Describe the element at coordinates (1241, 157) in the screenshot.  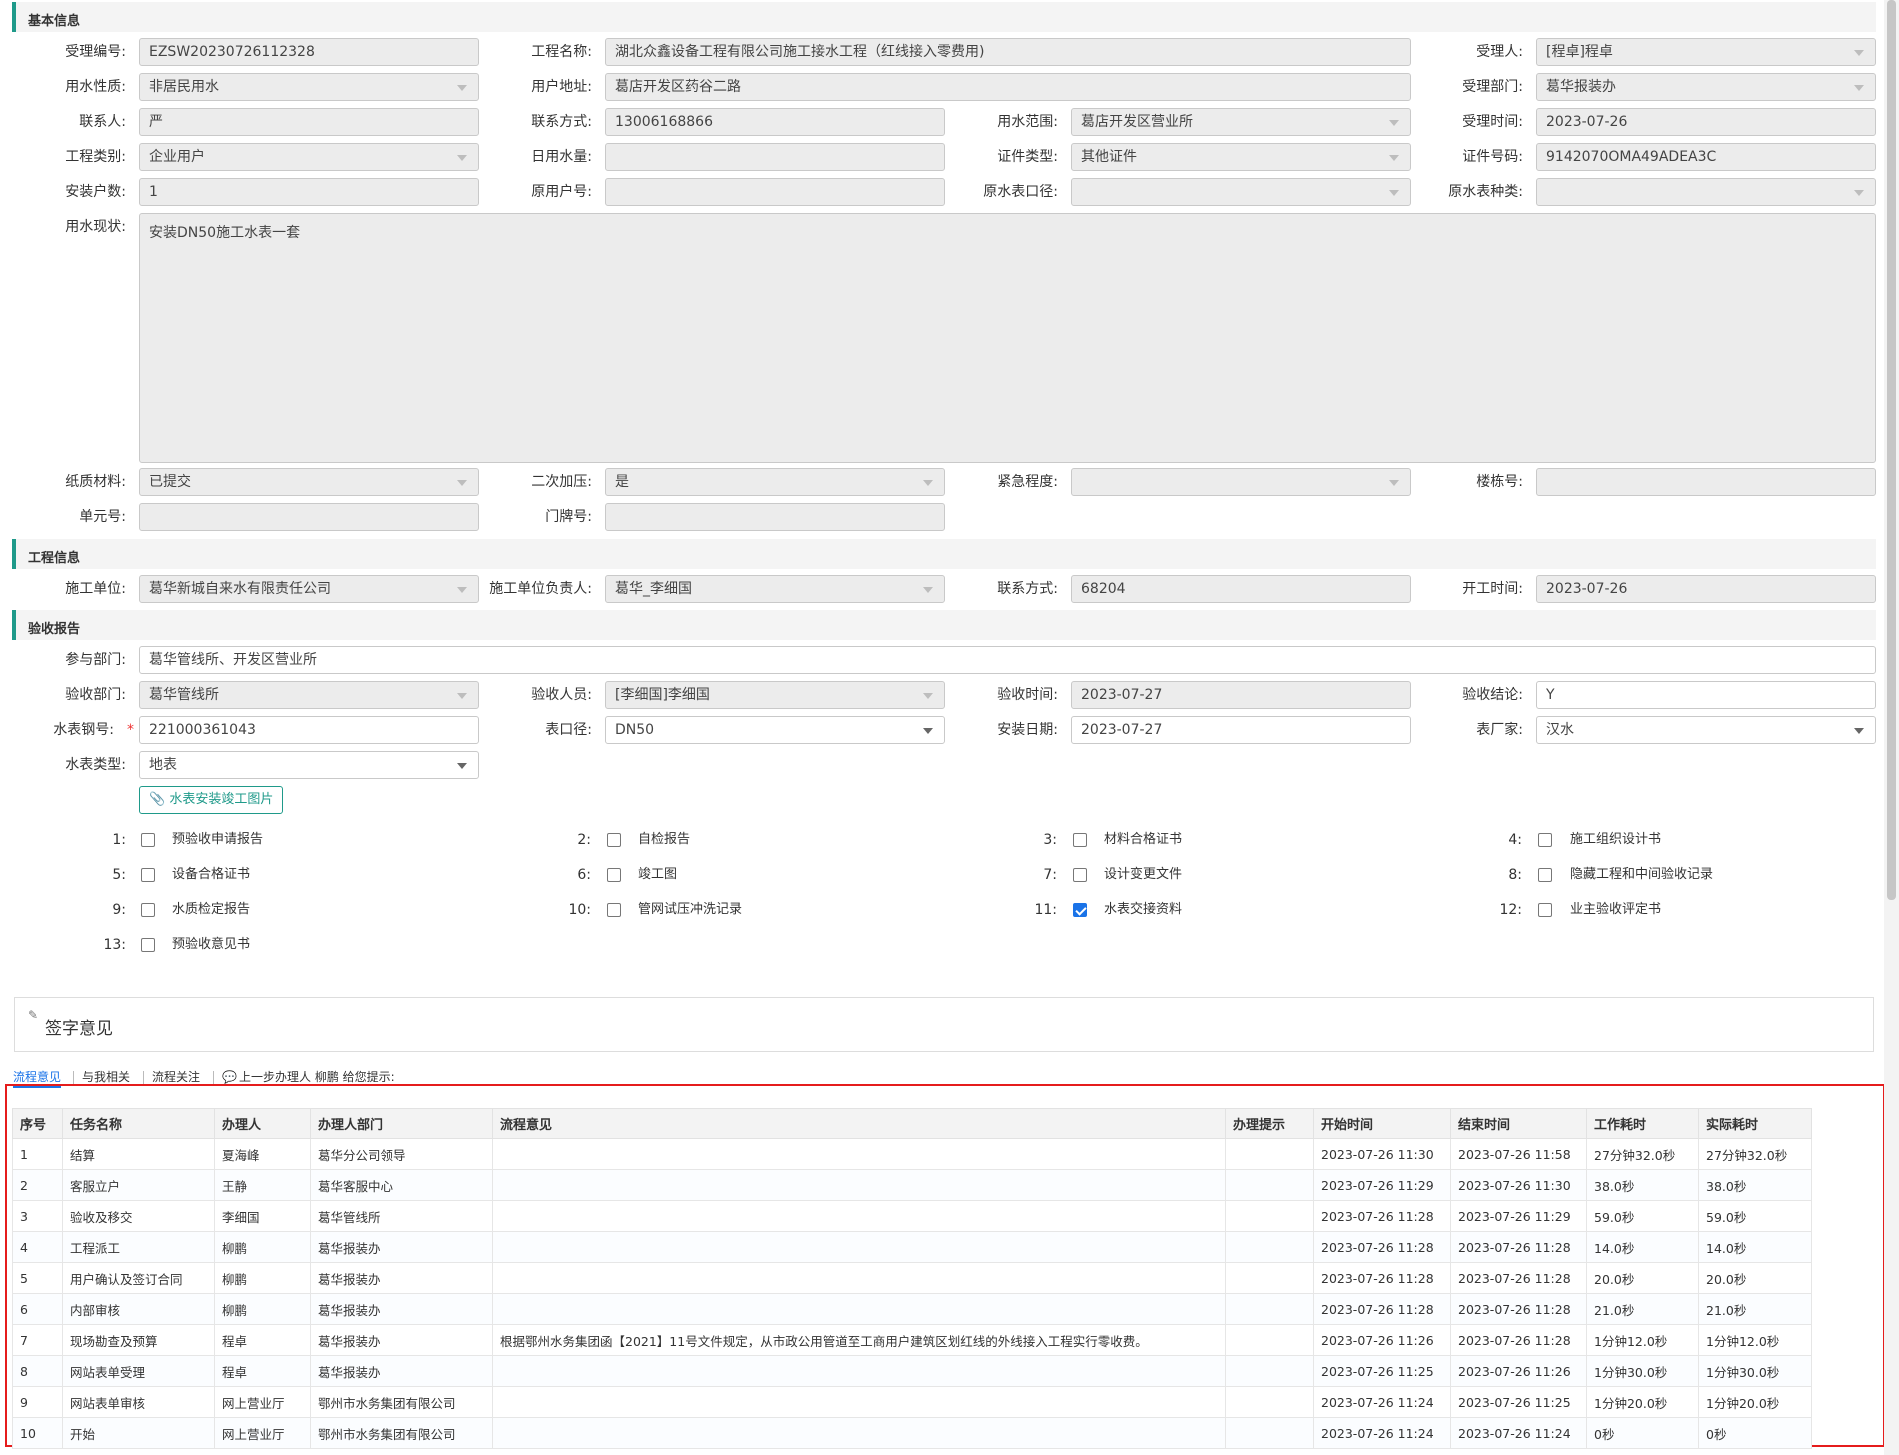
I see `cert-type-select: 其他证件` at that location.